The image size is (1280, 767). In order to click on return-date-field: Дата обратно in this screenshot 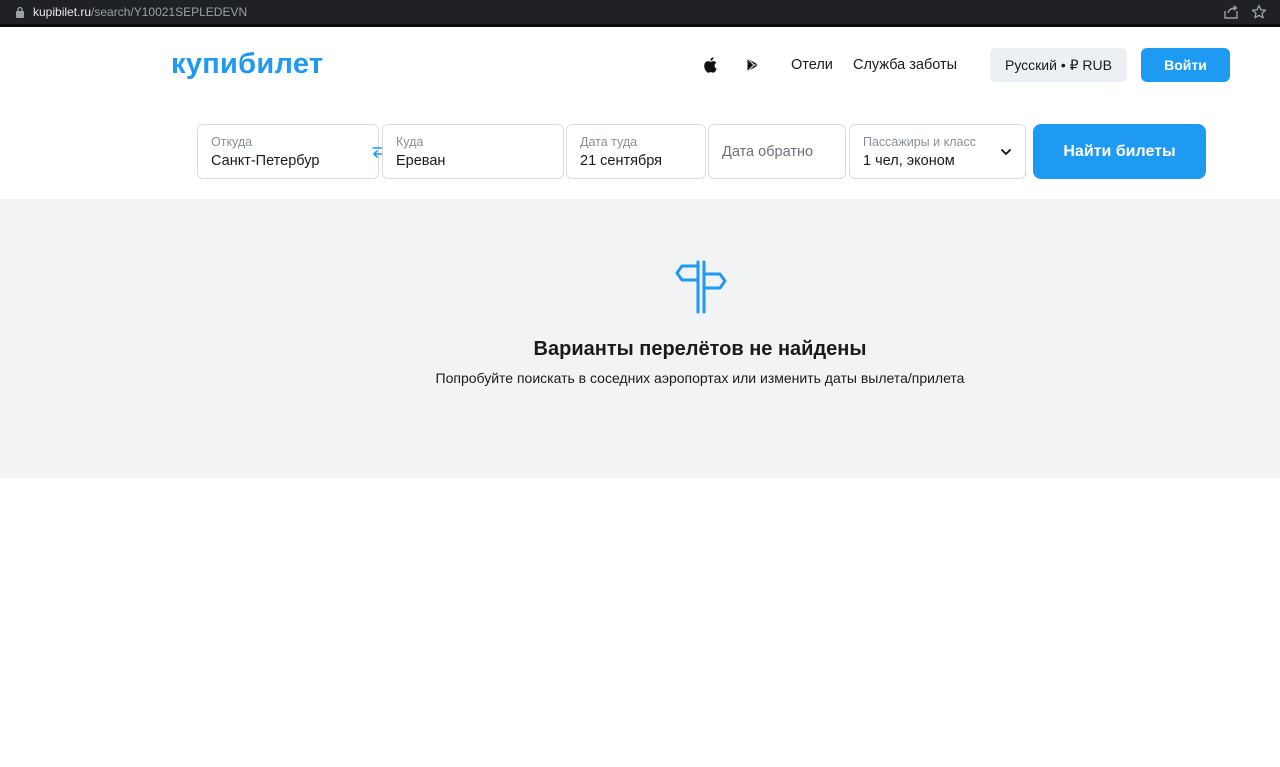, I will do `click(777, 151)`.